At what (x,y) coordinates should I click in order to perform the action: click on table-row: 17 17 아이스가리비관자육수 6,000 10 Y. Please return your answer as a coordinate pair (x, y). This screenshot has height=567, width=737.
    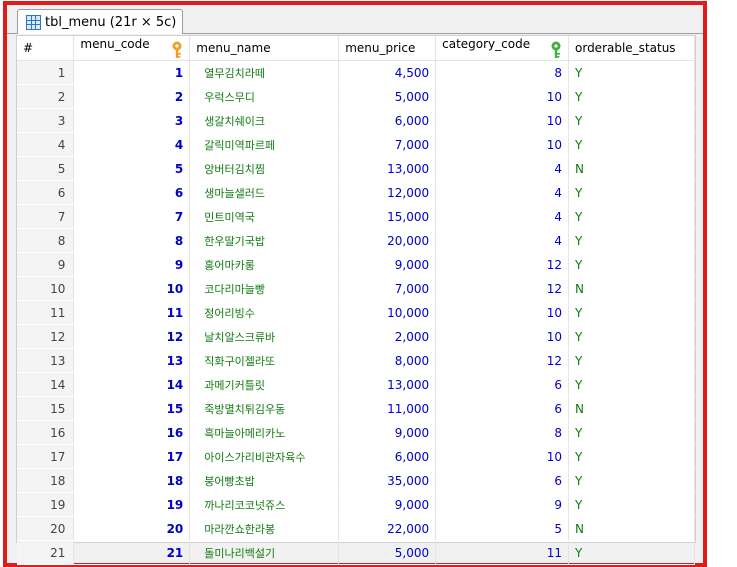
    Looking at the image, I should click on (356, 456).